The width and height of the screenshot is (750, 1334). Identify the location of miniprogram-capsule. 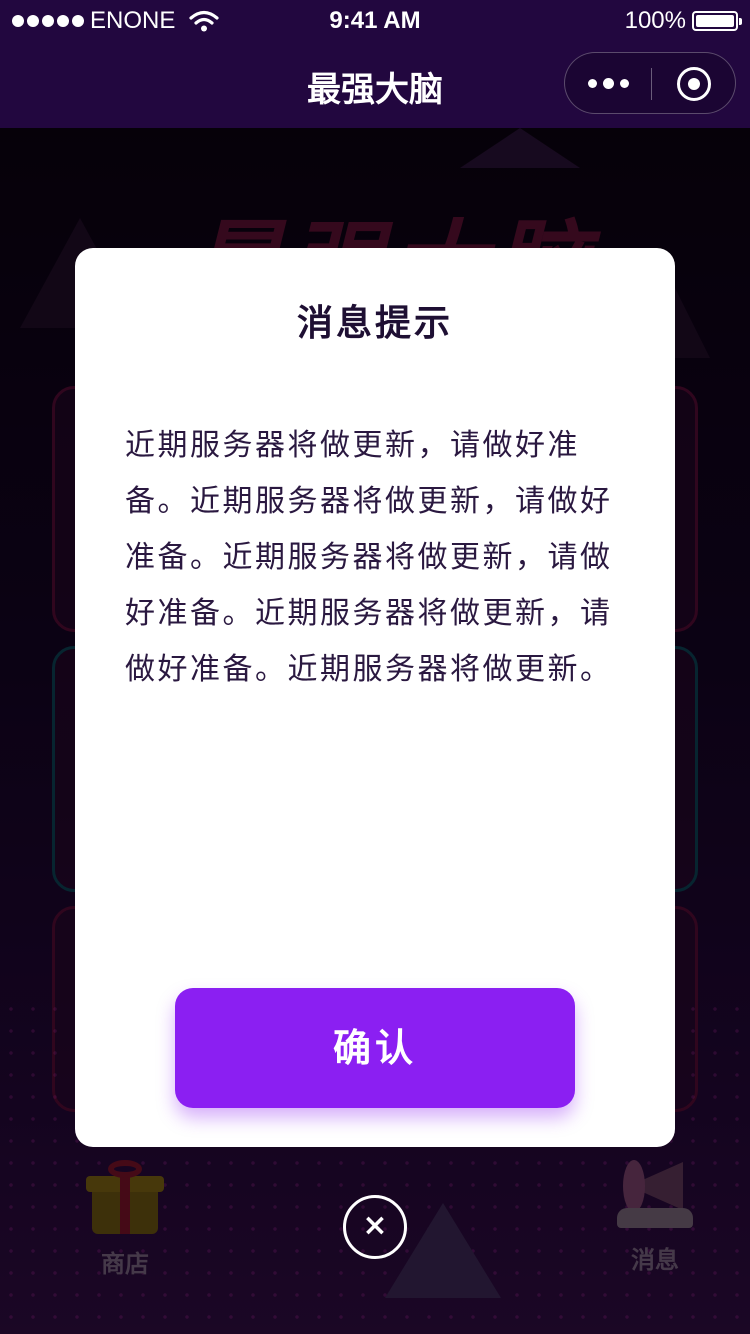
(650, 83).